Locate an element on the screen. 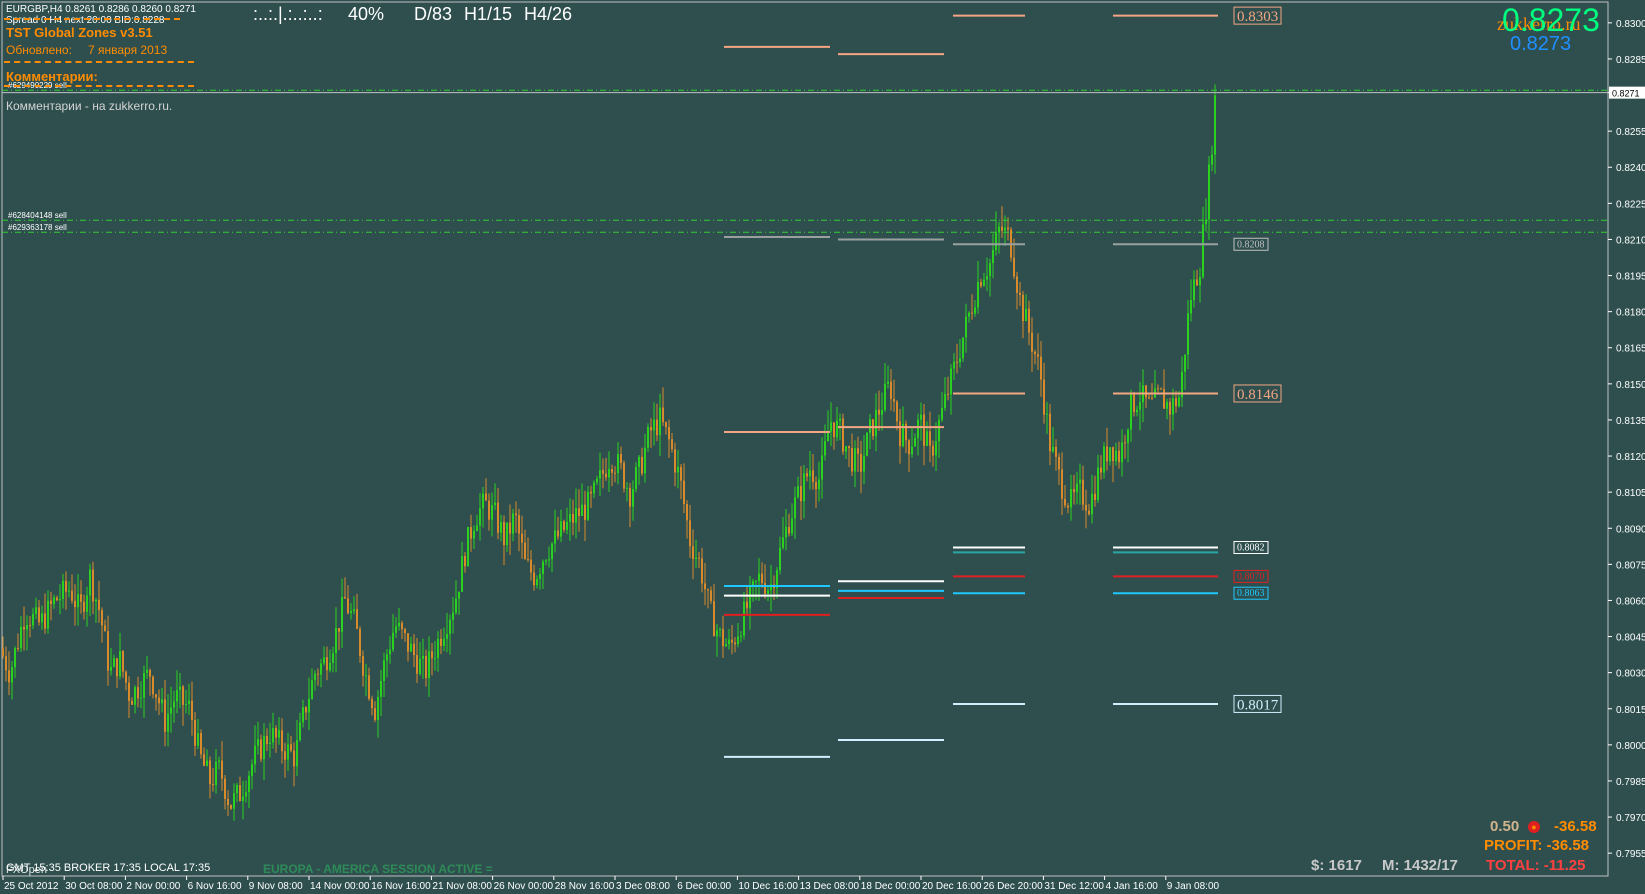  x-axis-label: 25 Oct 2012 is located at coordinates (31, 886).